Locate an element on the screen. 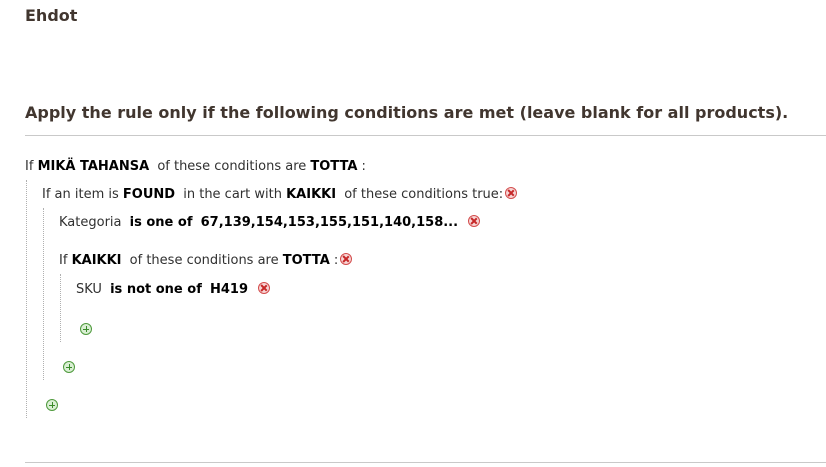  found-end-text: of these conditions true: is located at coordinates (424, 194).